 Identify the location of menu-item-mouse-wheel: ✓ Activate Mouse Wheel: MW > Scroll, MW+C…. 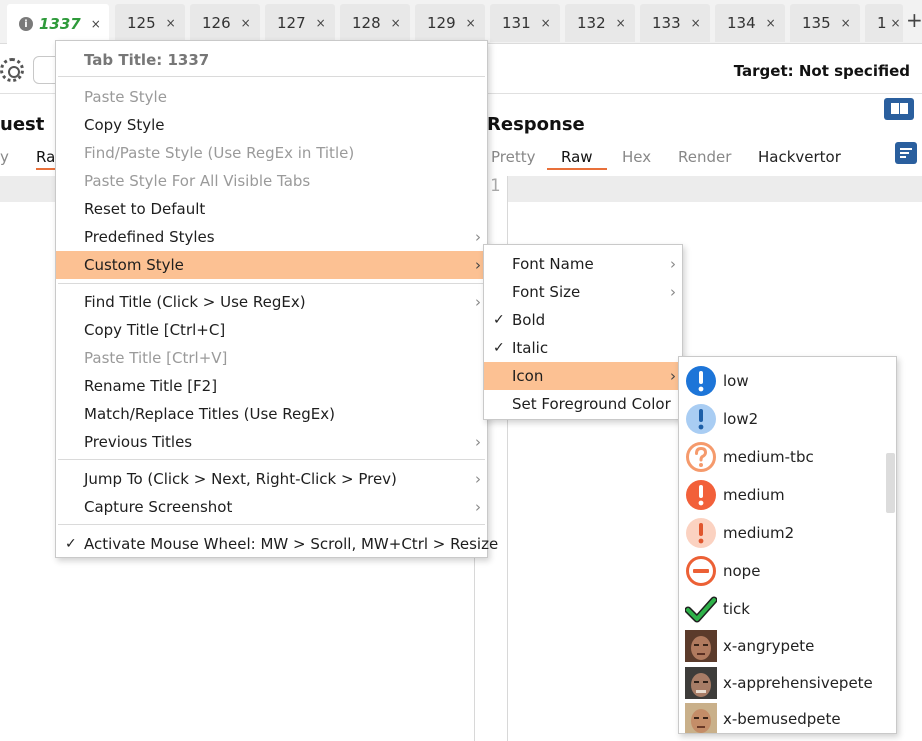
(277, 544).